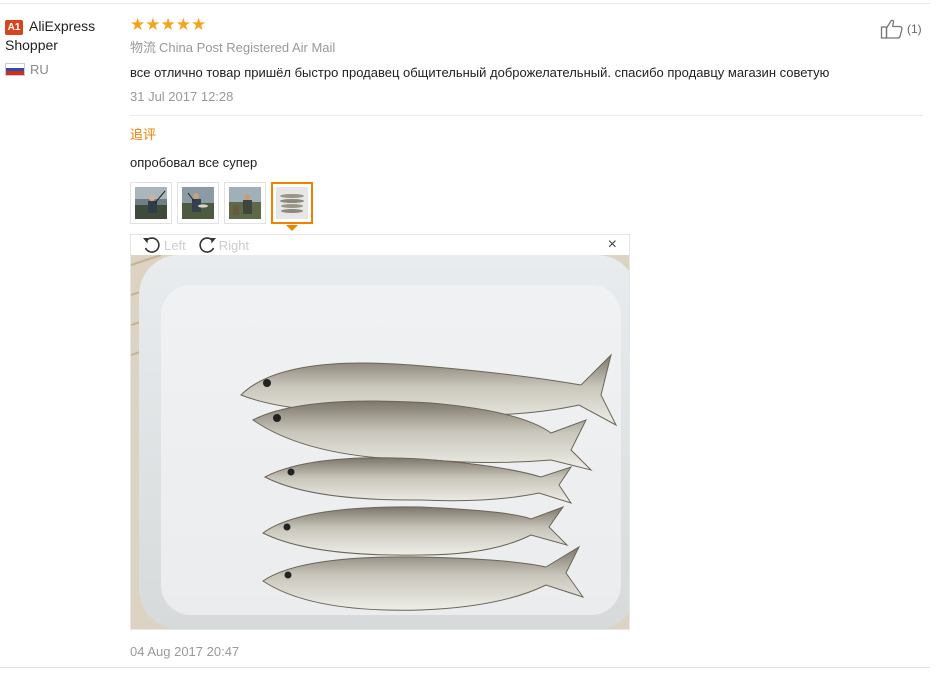  Describe the element at coordinates (194, 162) in the screenshot. I see `additional-feedback-text: опробовал все супер` at that location.